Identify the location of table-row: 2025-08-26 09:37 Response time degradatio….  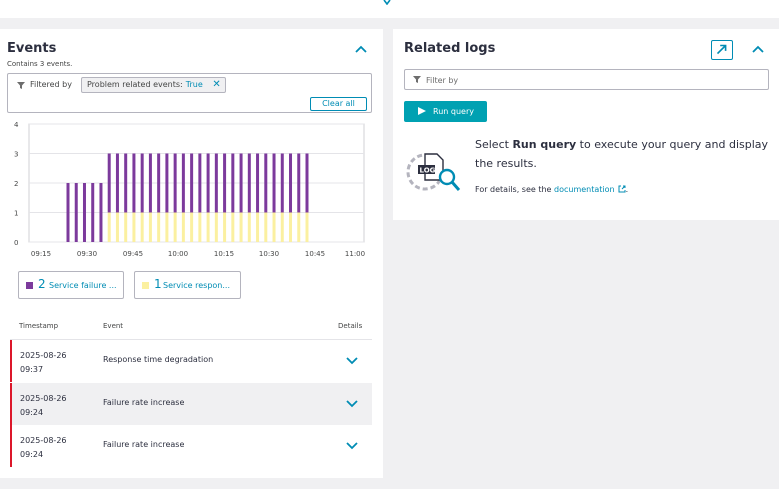
(191, 361).